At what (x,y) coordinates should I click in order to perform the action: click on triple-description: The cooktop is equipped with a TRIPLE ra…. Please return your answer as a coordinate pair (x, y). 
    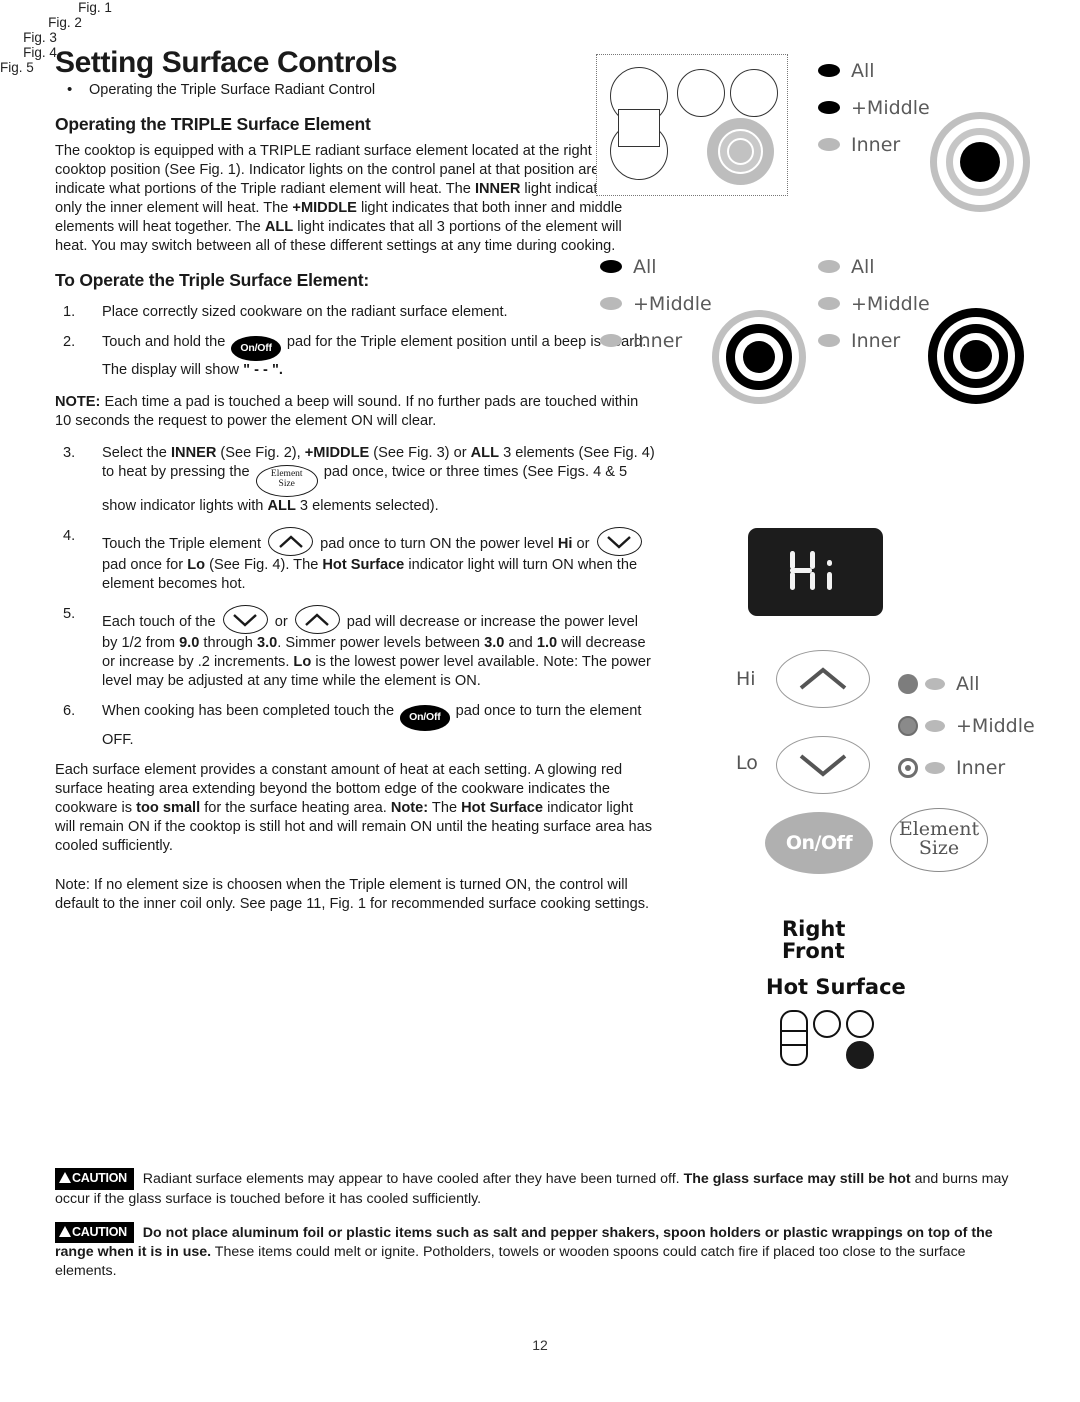
    Looking at the image, I should click on (353, 198).